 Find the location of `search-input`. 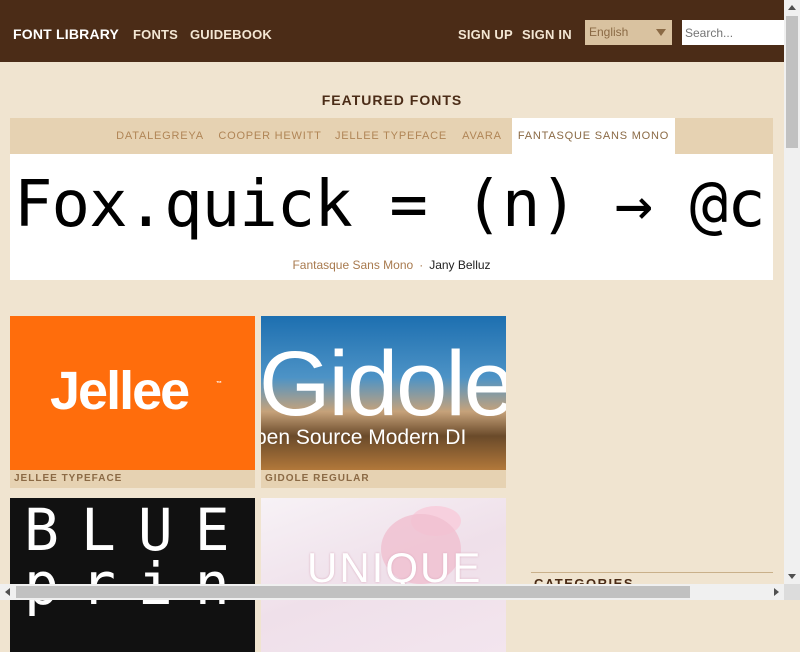

search-input is located at coordinates (733, 32).